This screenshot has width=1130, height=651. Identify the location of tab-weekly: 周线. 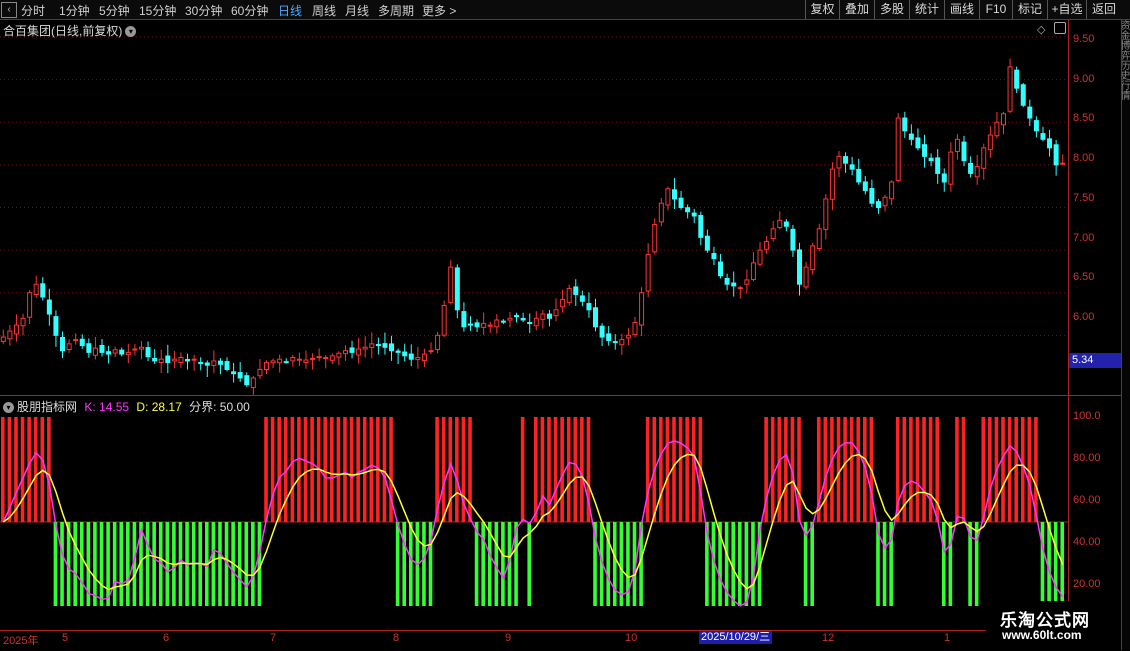
(324, 10).